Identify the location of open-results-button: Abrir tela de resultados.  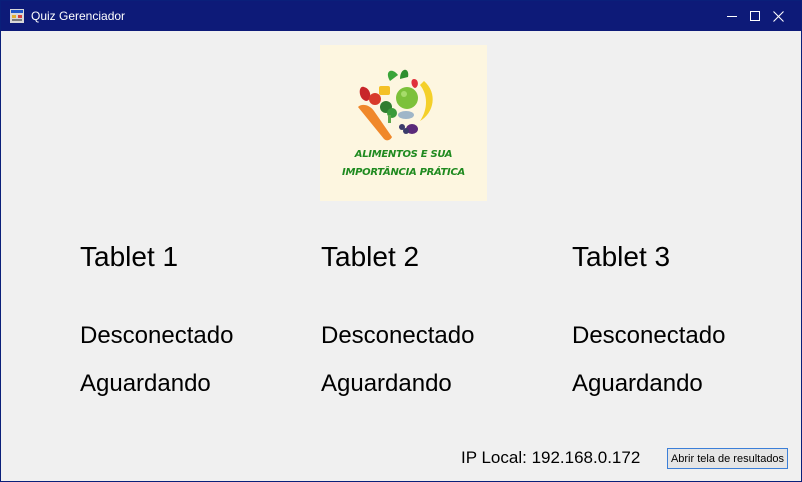
(727, 458).